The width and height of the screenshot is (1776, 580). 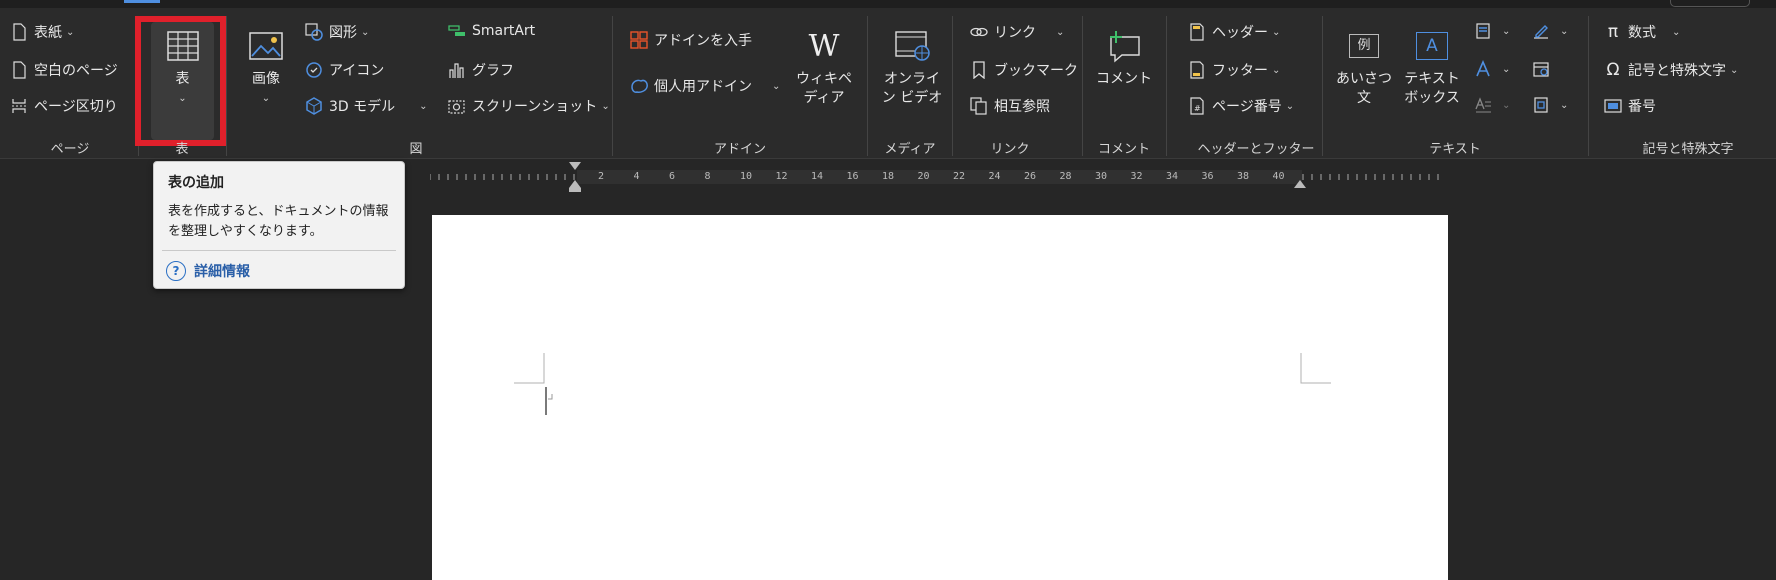 I want to click on footer-label: フッター, so click(x=1240, y=71).